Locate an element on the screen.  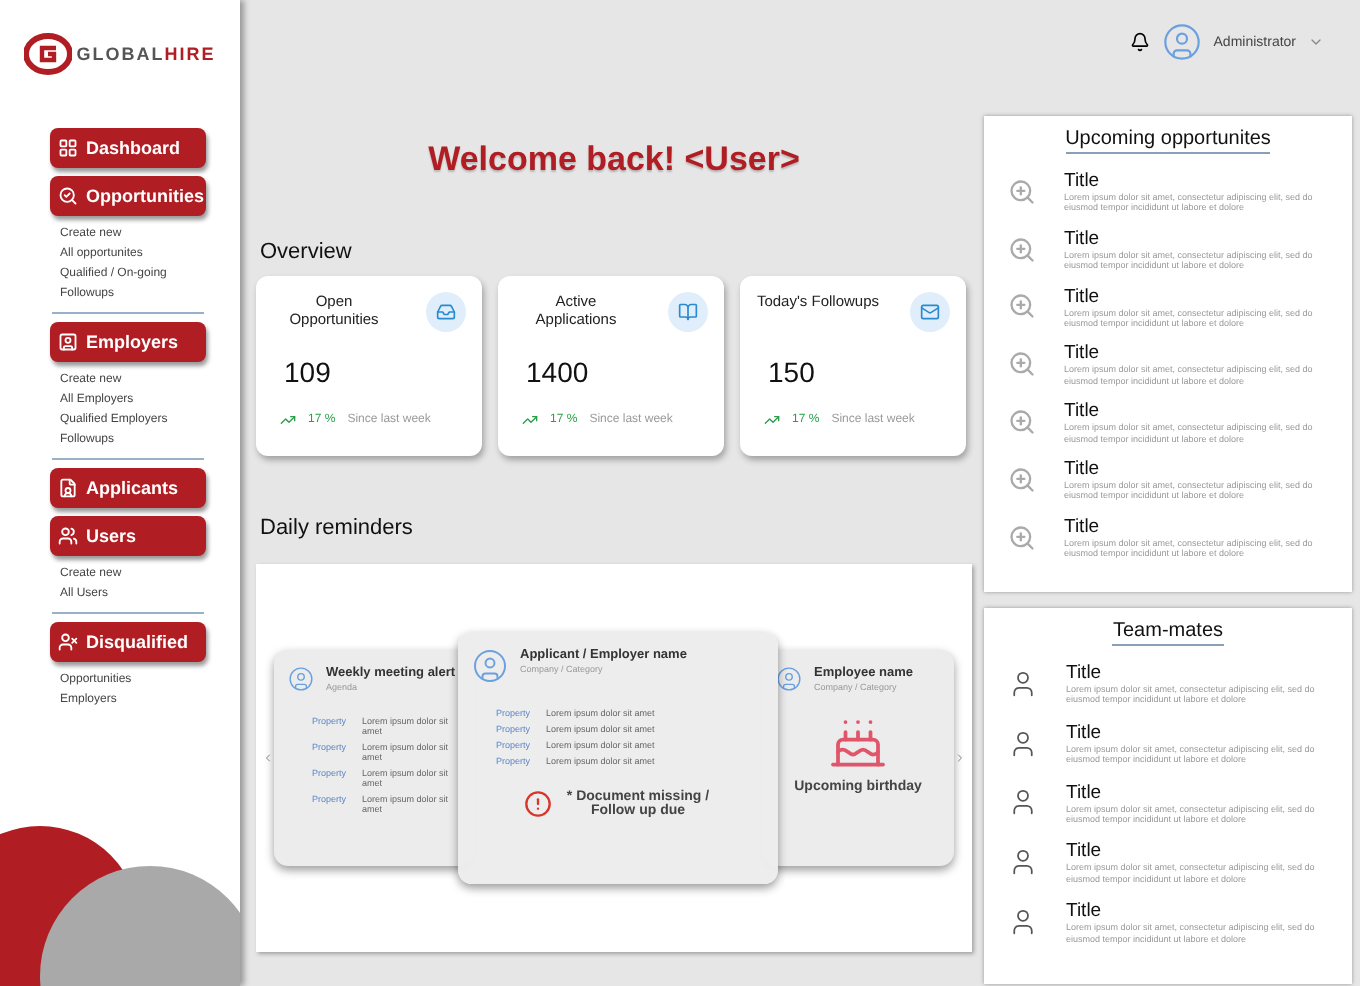
mail-icon is located at coordinates (930, 312).